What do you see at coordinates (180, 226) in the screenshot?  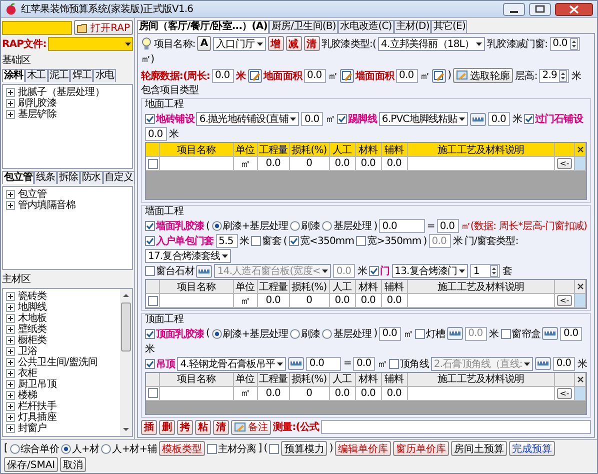 I see `checkbox-label: 墙面乳胶漆` at bounding box center [180, 226].